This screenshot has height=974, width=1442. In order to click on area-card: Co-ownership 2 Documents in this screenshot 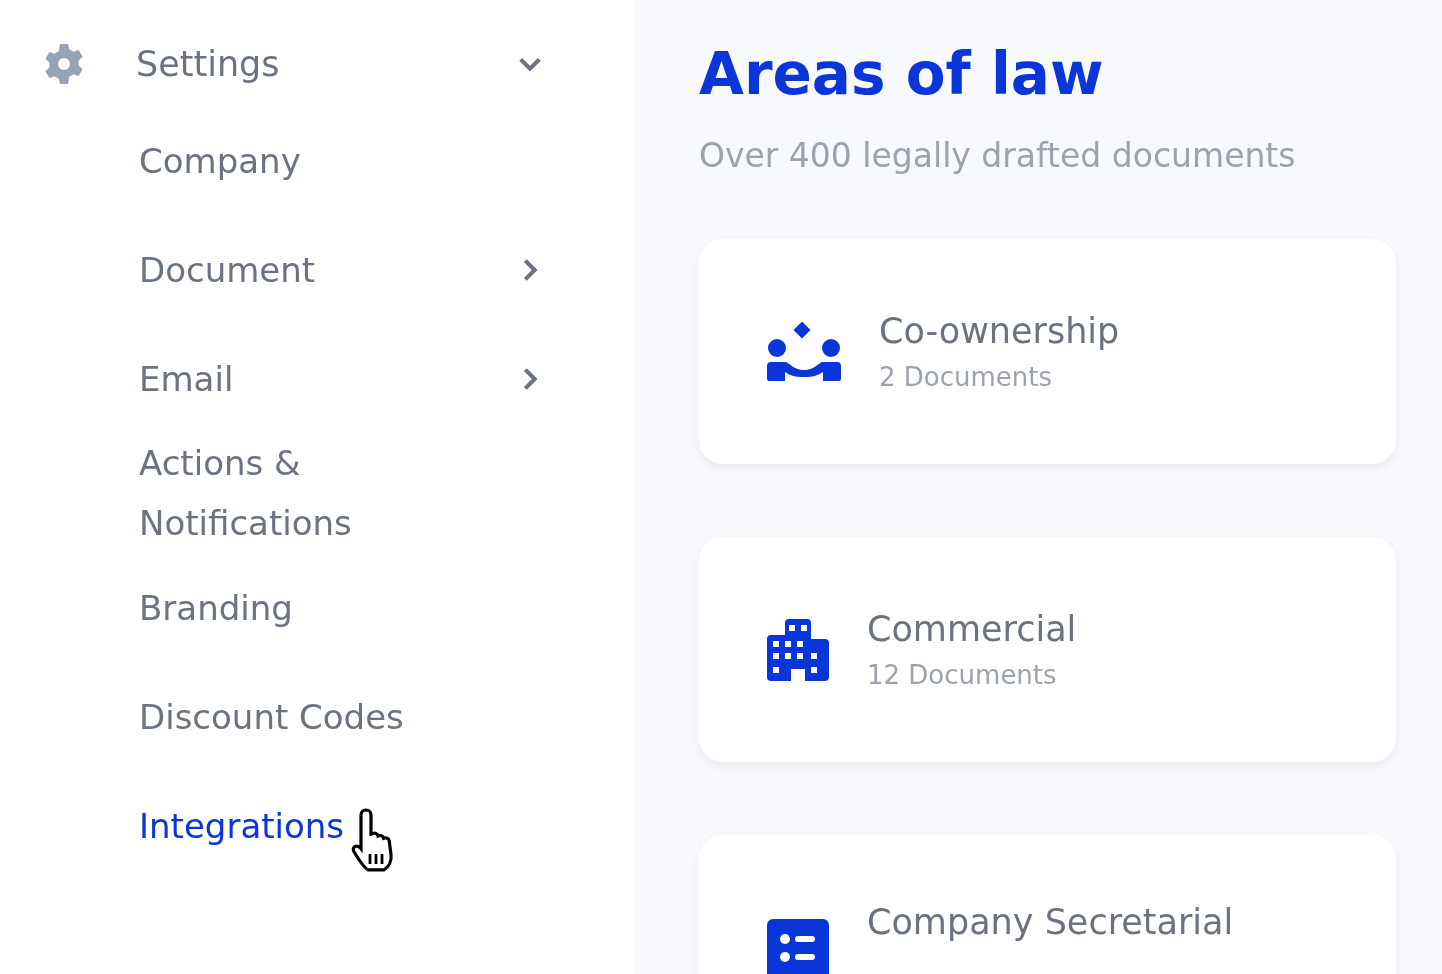, I will do `click(1047, 351)`.